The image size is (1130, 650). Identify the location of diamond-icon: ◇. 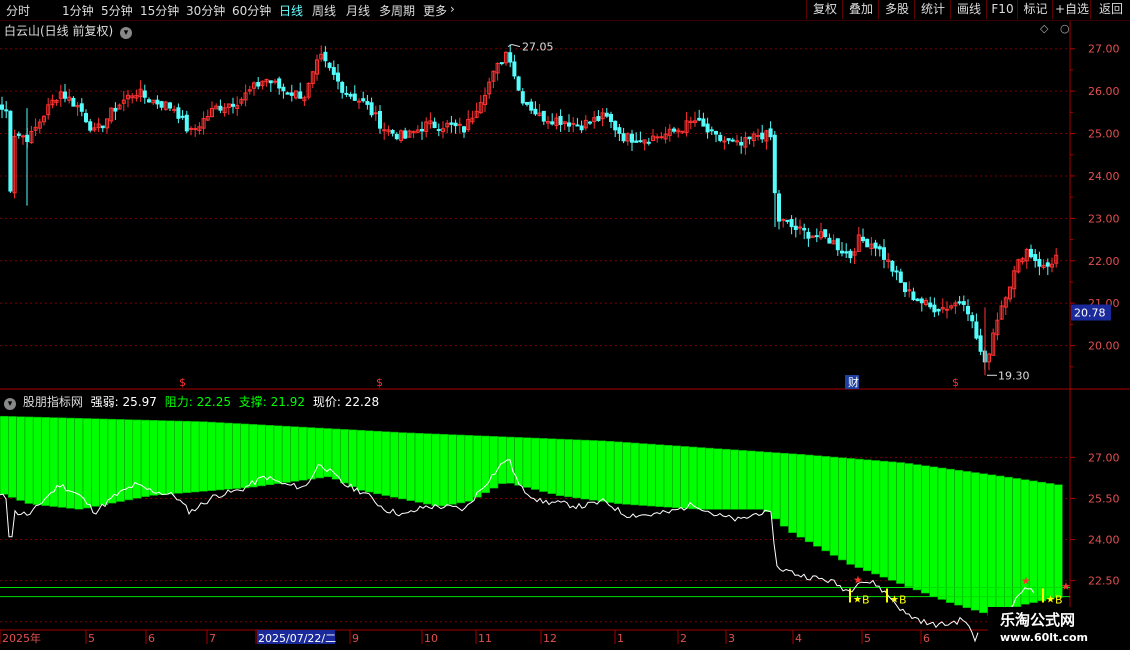
(1044, 28).